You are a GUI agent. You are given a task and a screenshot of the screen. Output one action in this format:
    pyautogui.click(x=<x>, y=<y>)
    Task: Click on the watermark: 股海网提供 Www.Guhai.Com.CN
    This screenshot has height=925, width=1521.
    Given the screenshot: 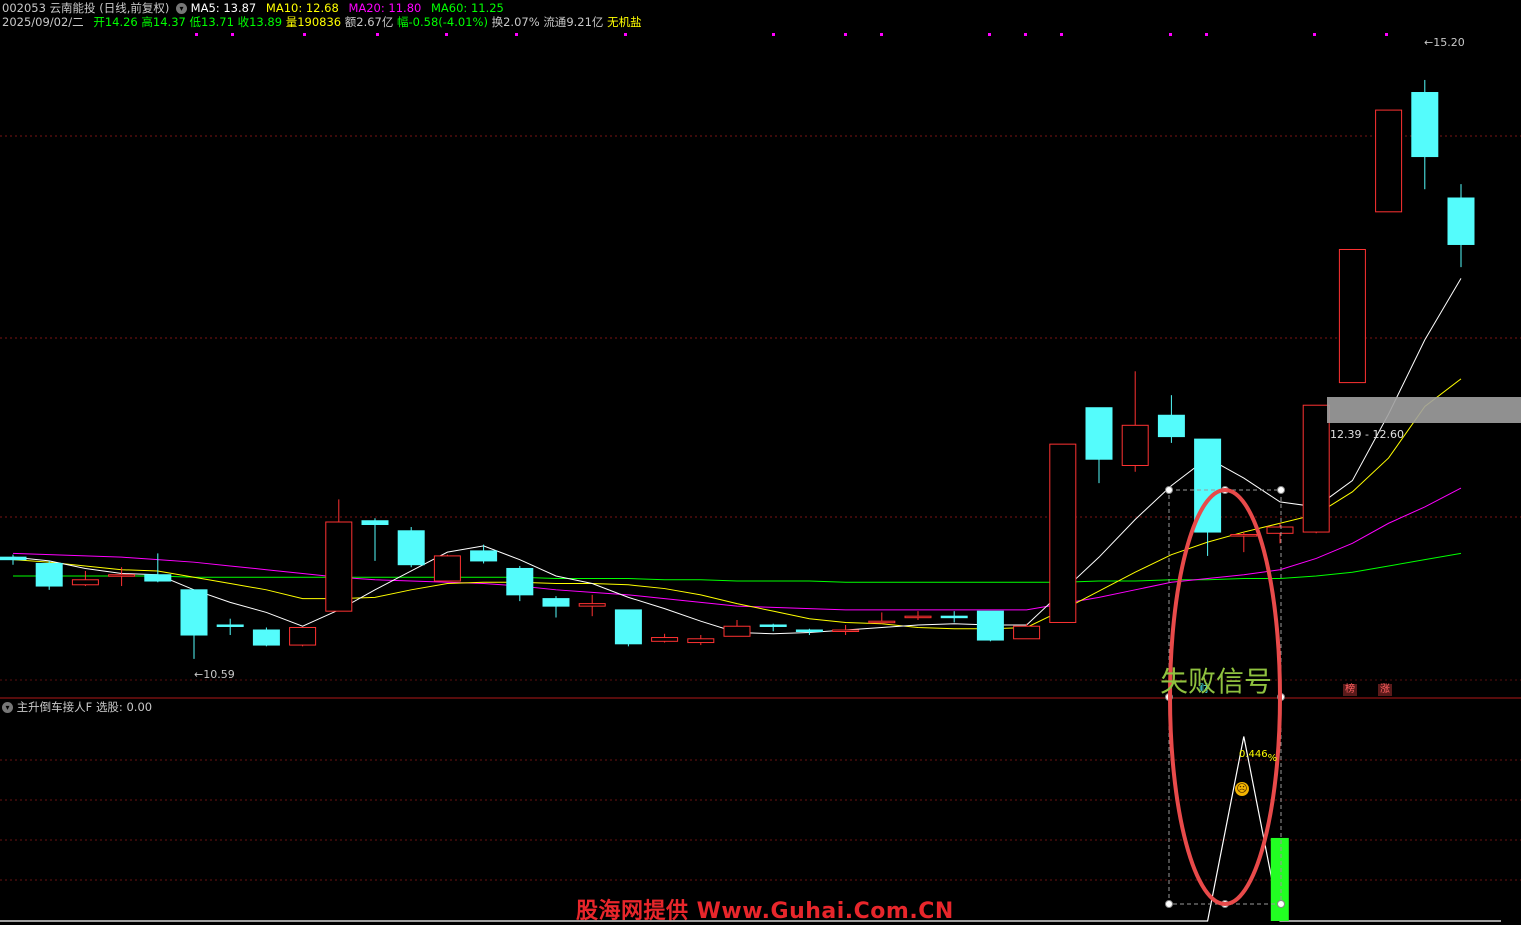 What is the action you would take?
    pyautogui.click(x=765, y=909)
    